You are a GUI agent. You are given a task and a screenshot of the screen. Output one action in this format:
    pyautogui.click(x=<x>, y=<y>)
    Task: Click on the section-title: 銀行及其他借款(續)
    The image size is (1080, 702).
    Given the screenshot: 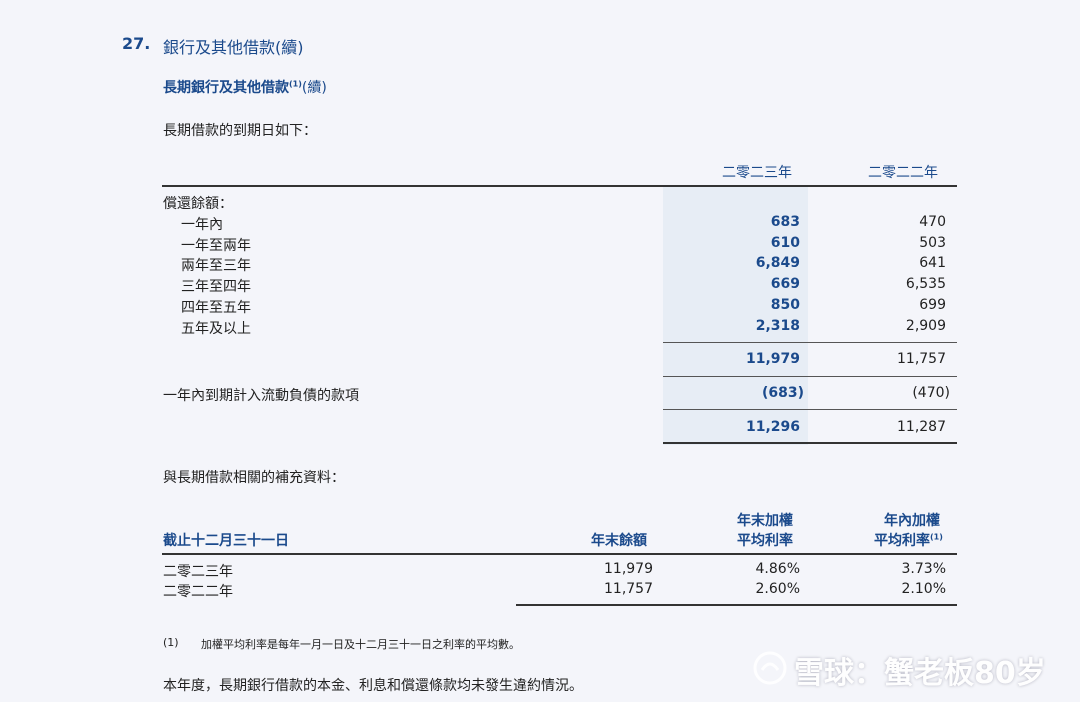 What is the action you would take?
    pyautogui.click(x=233, y=47)
    